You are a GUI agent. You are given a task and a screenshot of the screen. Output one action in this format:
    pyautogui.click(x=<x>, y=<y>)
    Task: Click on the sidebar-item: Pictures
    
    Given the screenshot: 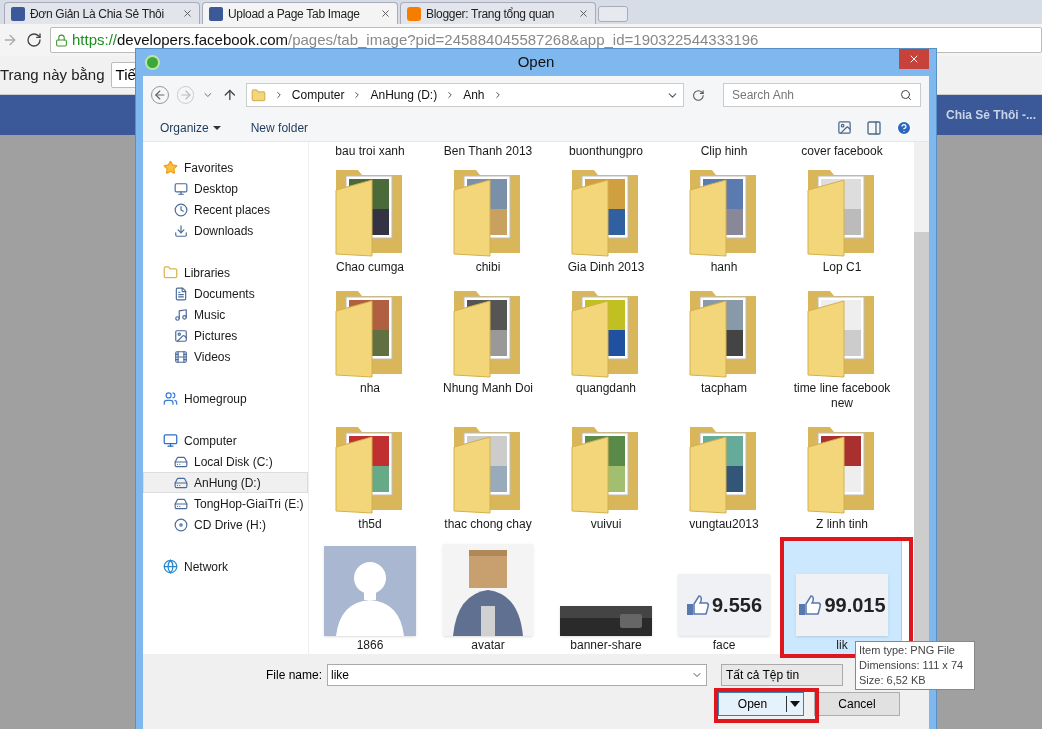 What is the action you would take?
    pyautogui.click(x=225, y=335)
    